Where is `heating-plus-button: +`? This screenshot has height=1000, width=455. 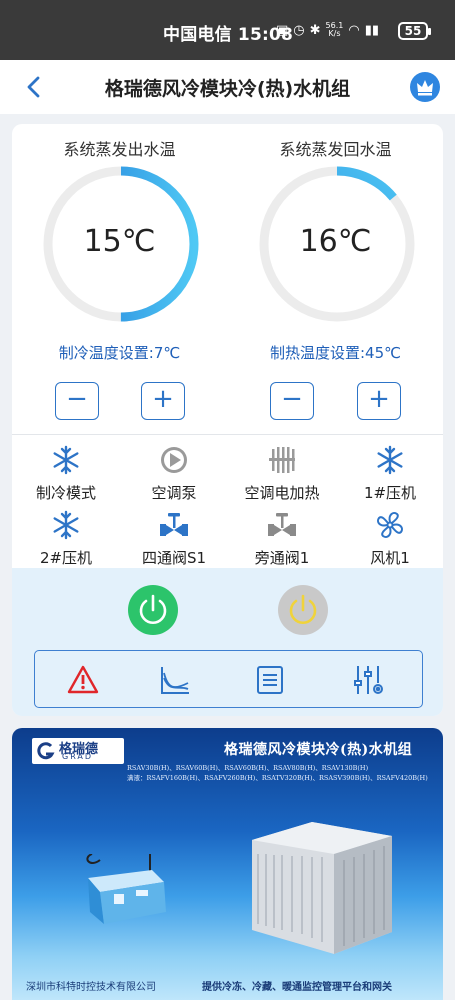 heating-plus-button: + is located at coordinates (379, 401).